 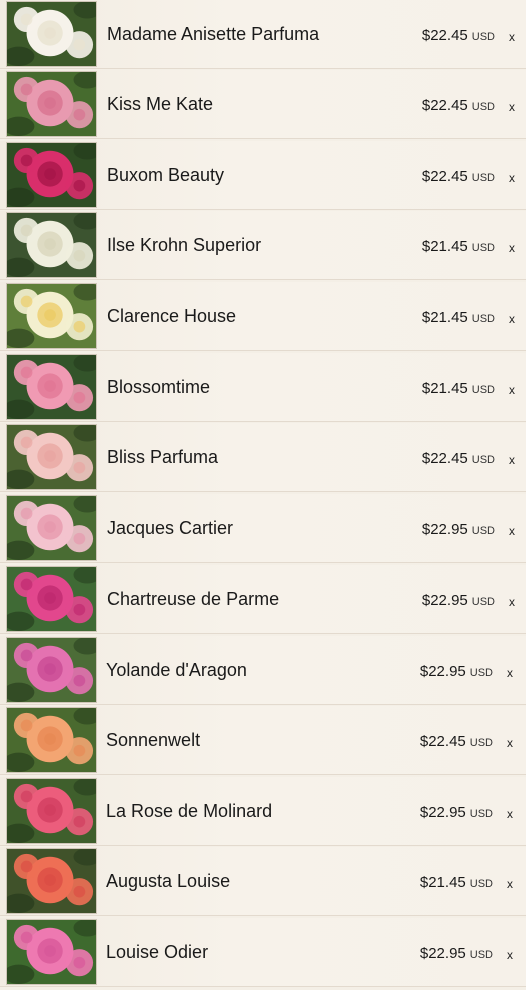 I want to click on product-name: Jacques Cartier, so click(x=170, y=528).